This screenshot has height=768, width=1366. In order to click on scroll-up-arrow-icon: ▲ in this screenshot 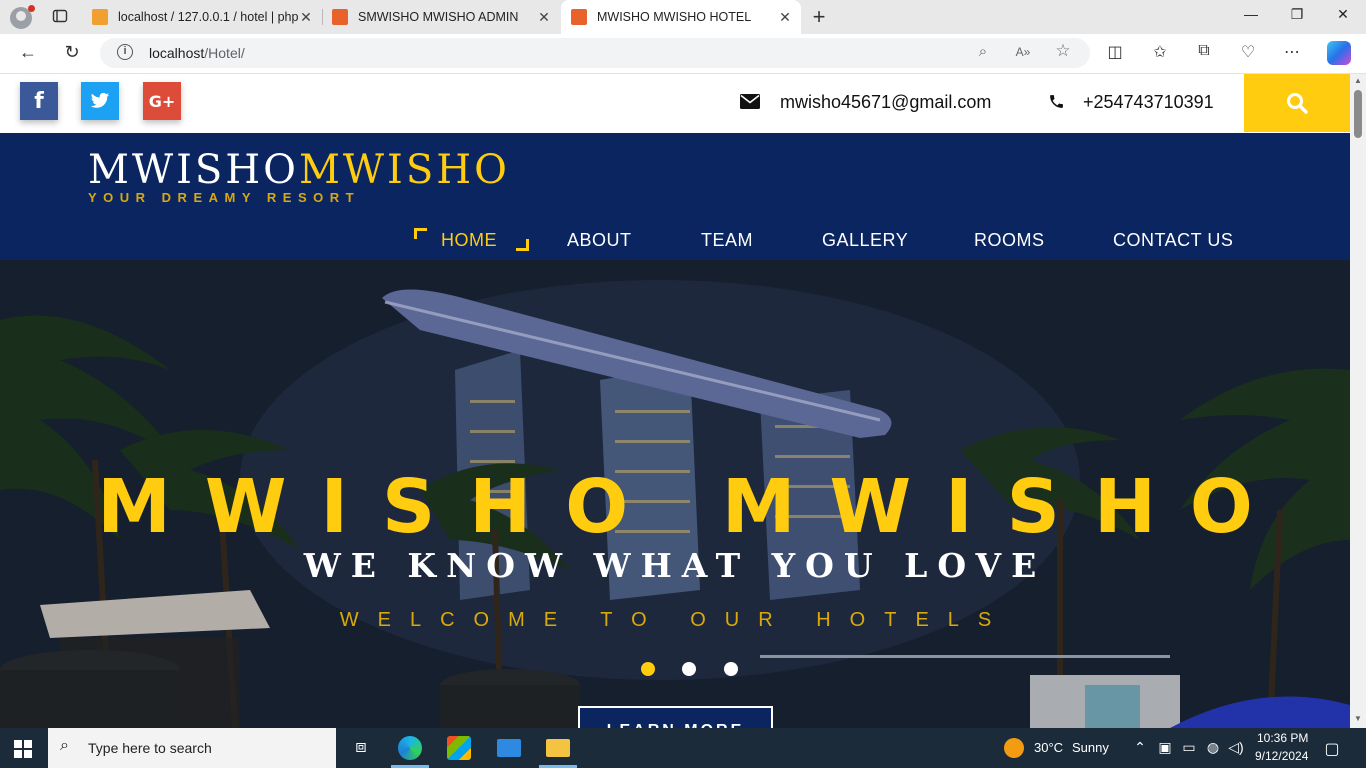, I will do `click(1358, 80)`.